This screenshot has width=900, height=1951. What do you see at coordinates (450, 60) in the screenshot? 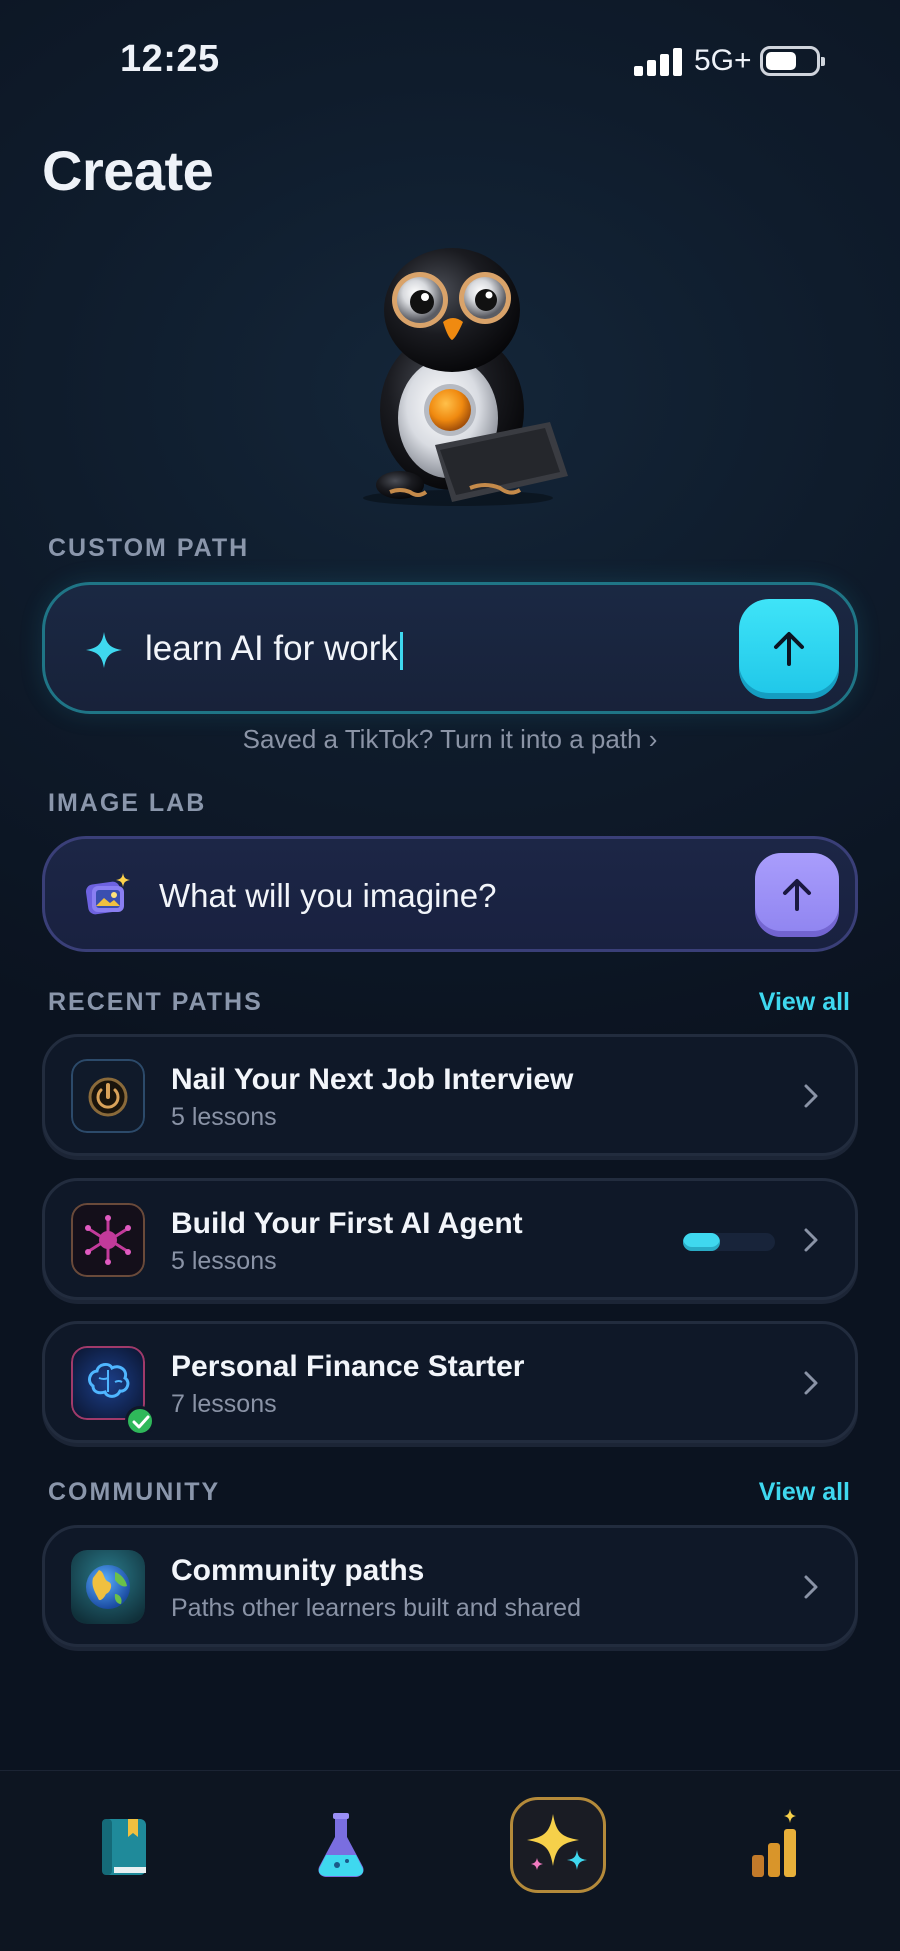
I see `status-bar: 12:25 5G+` at bounding box center [450, 60].